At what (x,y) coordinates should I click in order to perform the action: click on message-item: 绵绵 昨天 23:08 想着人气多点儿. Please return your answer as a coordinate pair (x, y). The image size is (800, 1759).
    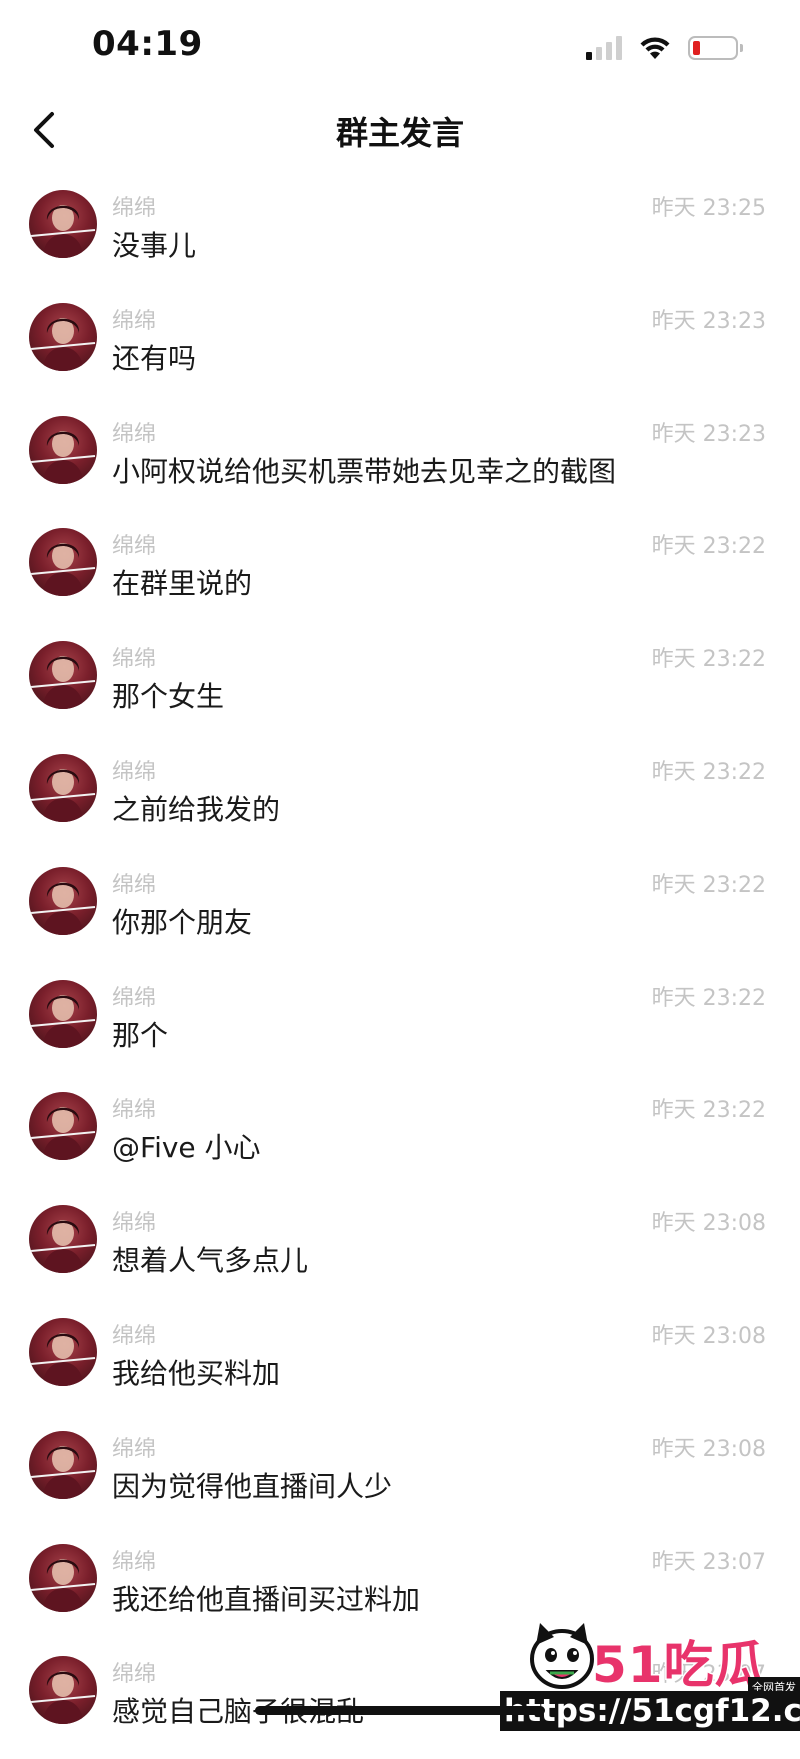
    Looking at the image, I should click on (400, 1251).